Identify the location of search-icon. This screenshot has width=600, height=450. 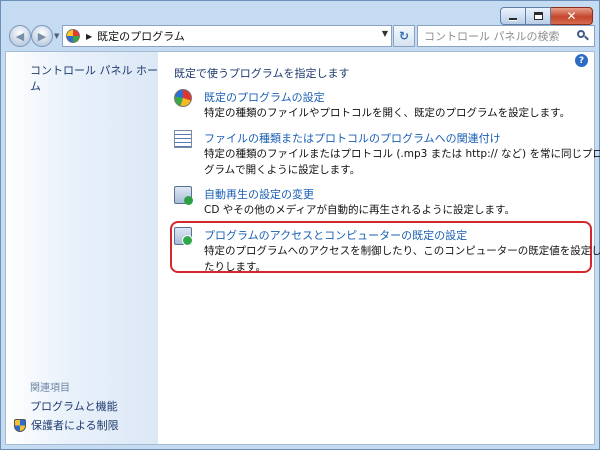
(583, 36).